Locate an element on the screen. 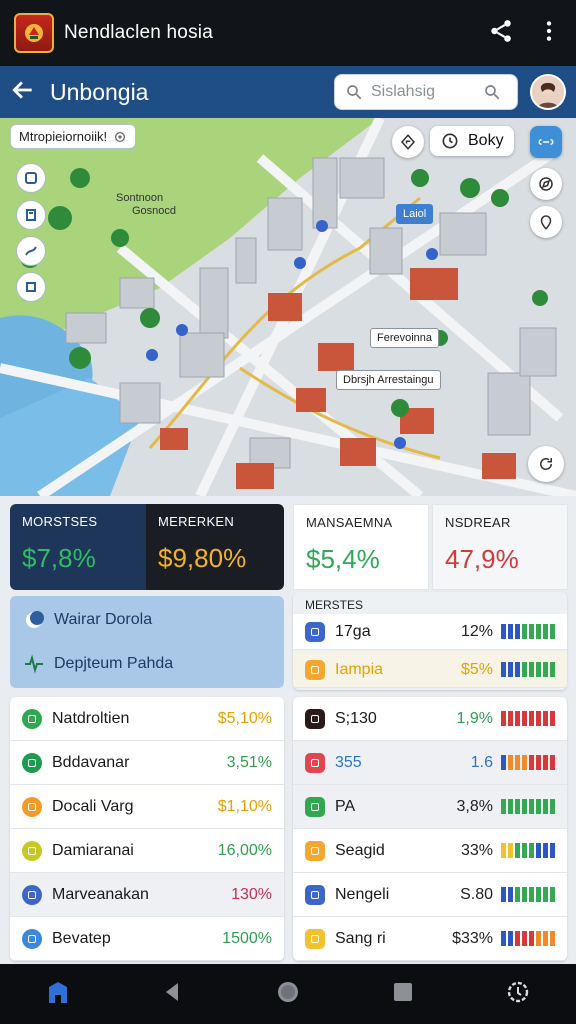 The height and width of the screenshot is (1024, 576). map-annotation-1: Ferevoinna is located at coordinates (405, 338).